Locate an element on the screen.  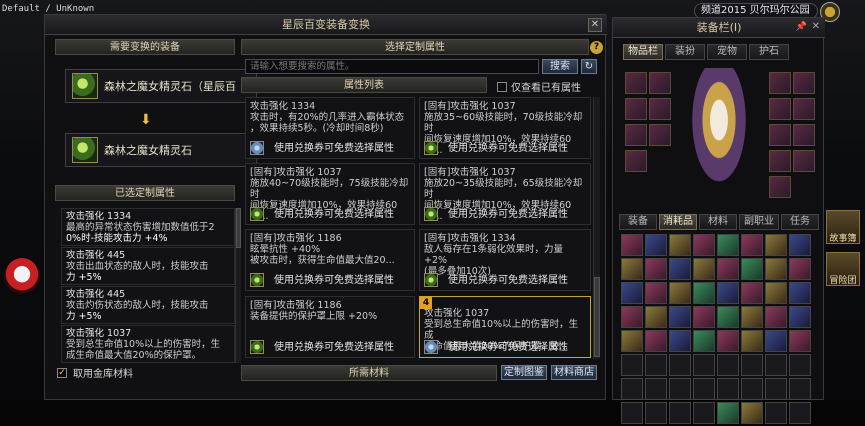
storybook-button: 故事簿 is located at coordinates (843, 227).